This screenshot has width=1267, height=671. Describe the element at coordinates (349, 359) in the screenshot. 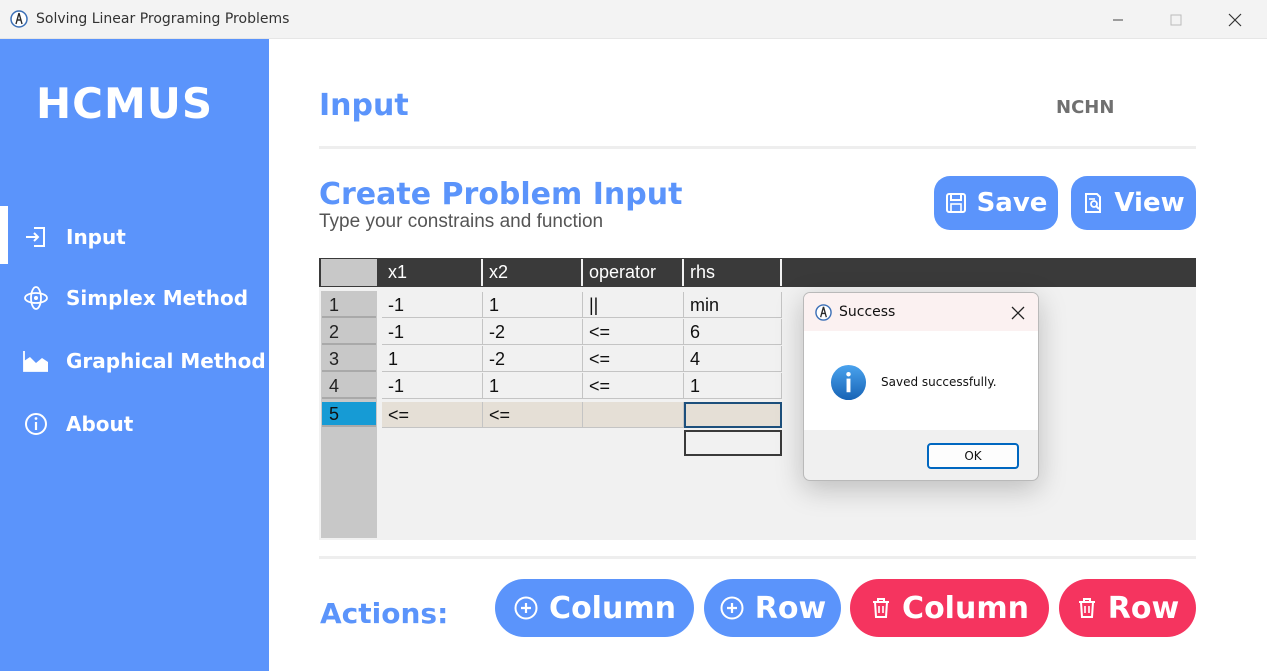

I see `row-header: 3` at that location.